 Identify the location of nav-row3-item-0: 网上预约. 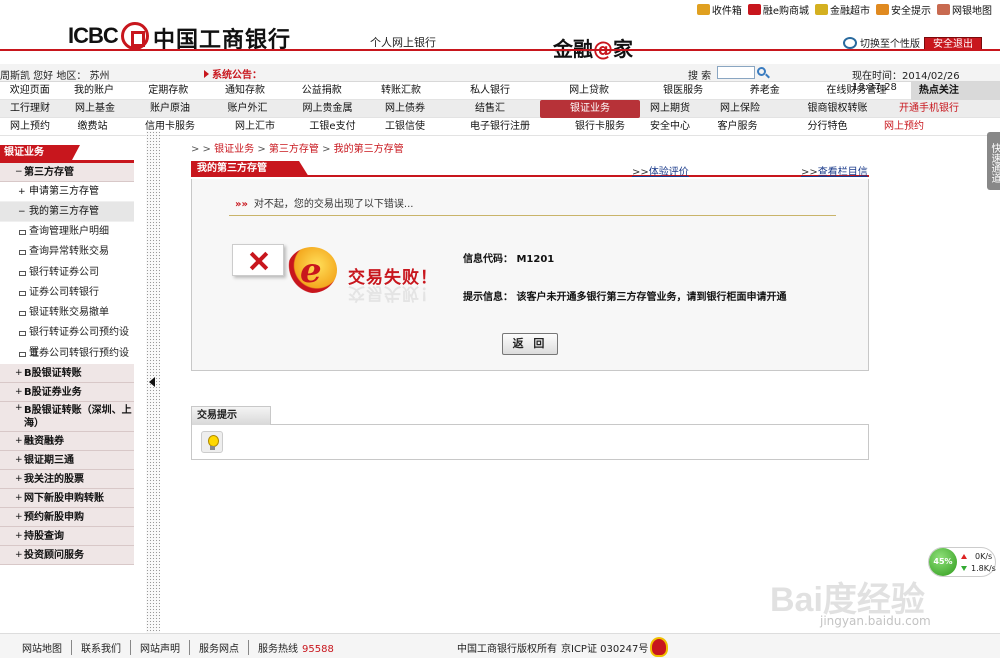
(30, 127).